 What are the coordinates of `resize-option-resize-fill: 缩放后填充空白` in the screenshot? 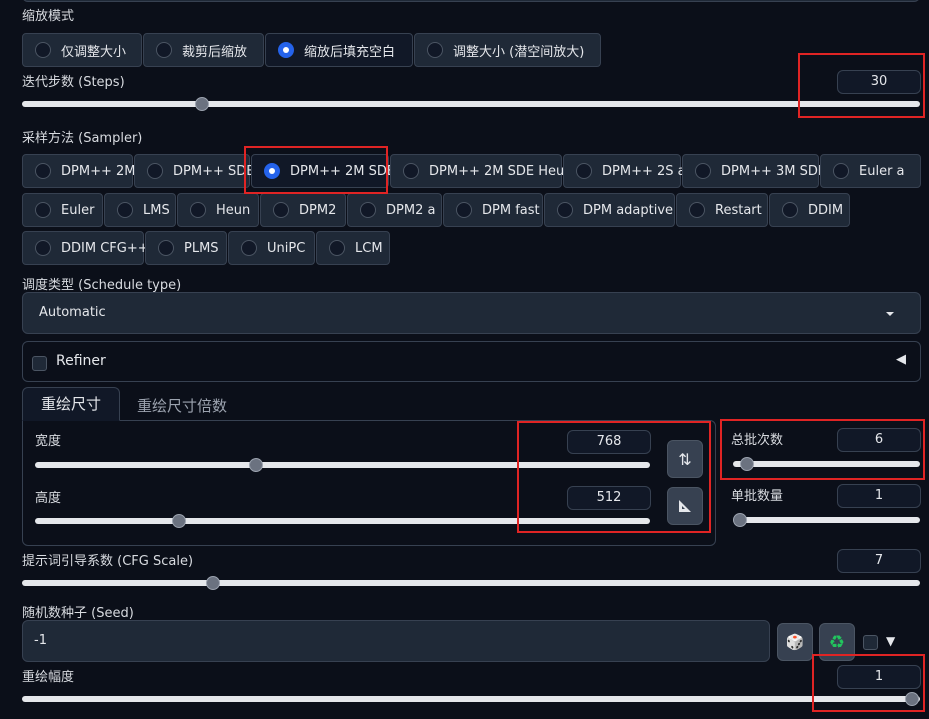 It's located at (339, 50).